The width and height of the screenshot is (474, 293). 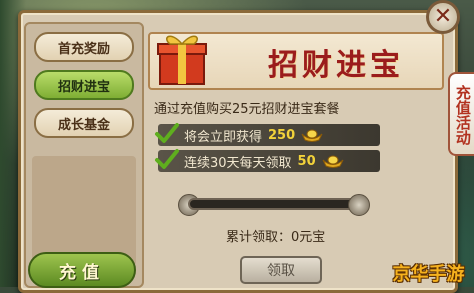 I want to click on event-description: 通过充值购买25元招财进宝套餐, so click(x=247, y=109).